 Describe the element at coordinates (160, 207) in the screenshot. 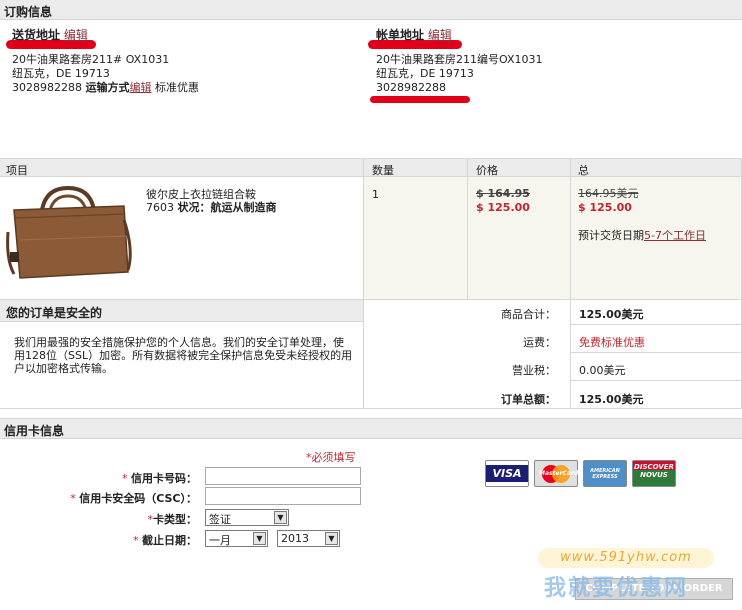

I see `product-sku: 7603` at that location.